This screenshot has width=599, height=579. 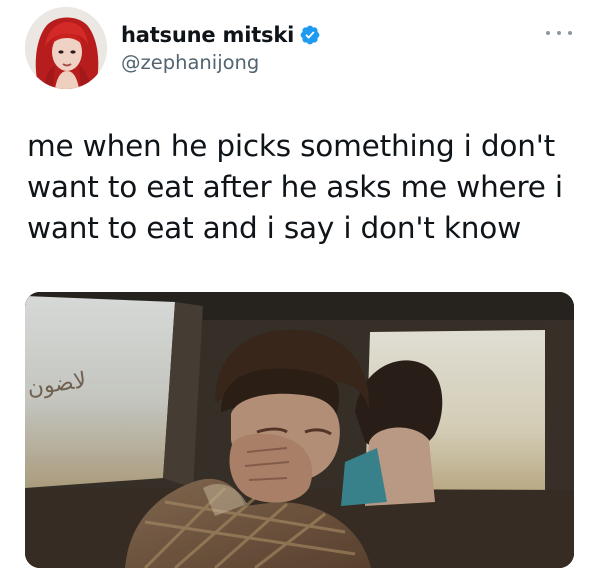 What do you see at coordinates (190, 62) in the screenshot?
I see `author-handle: @zephanijong` at bounding box center [190, 62].